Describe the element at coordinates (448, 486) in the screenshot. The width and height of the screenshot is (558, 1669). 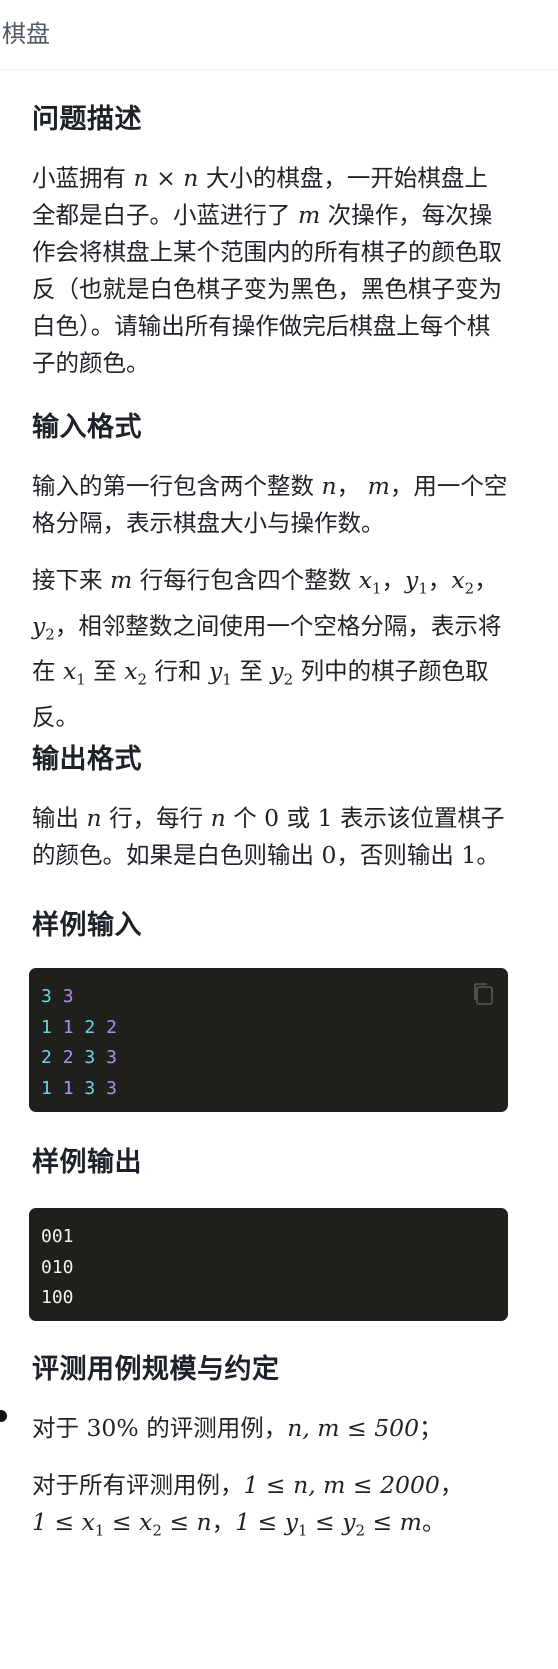
I see `input-text: ，用一个空` at that location.